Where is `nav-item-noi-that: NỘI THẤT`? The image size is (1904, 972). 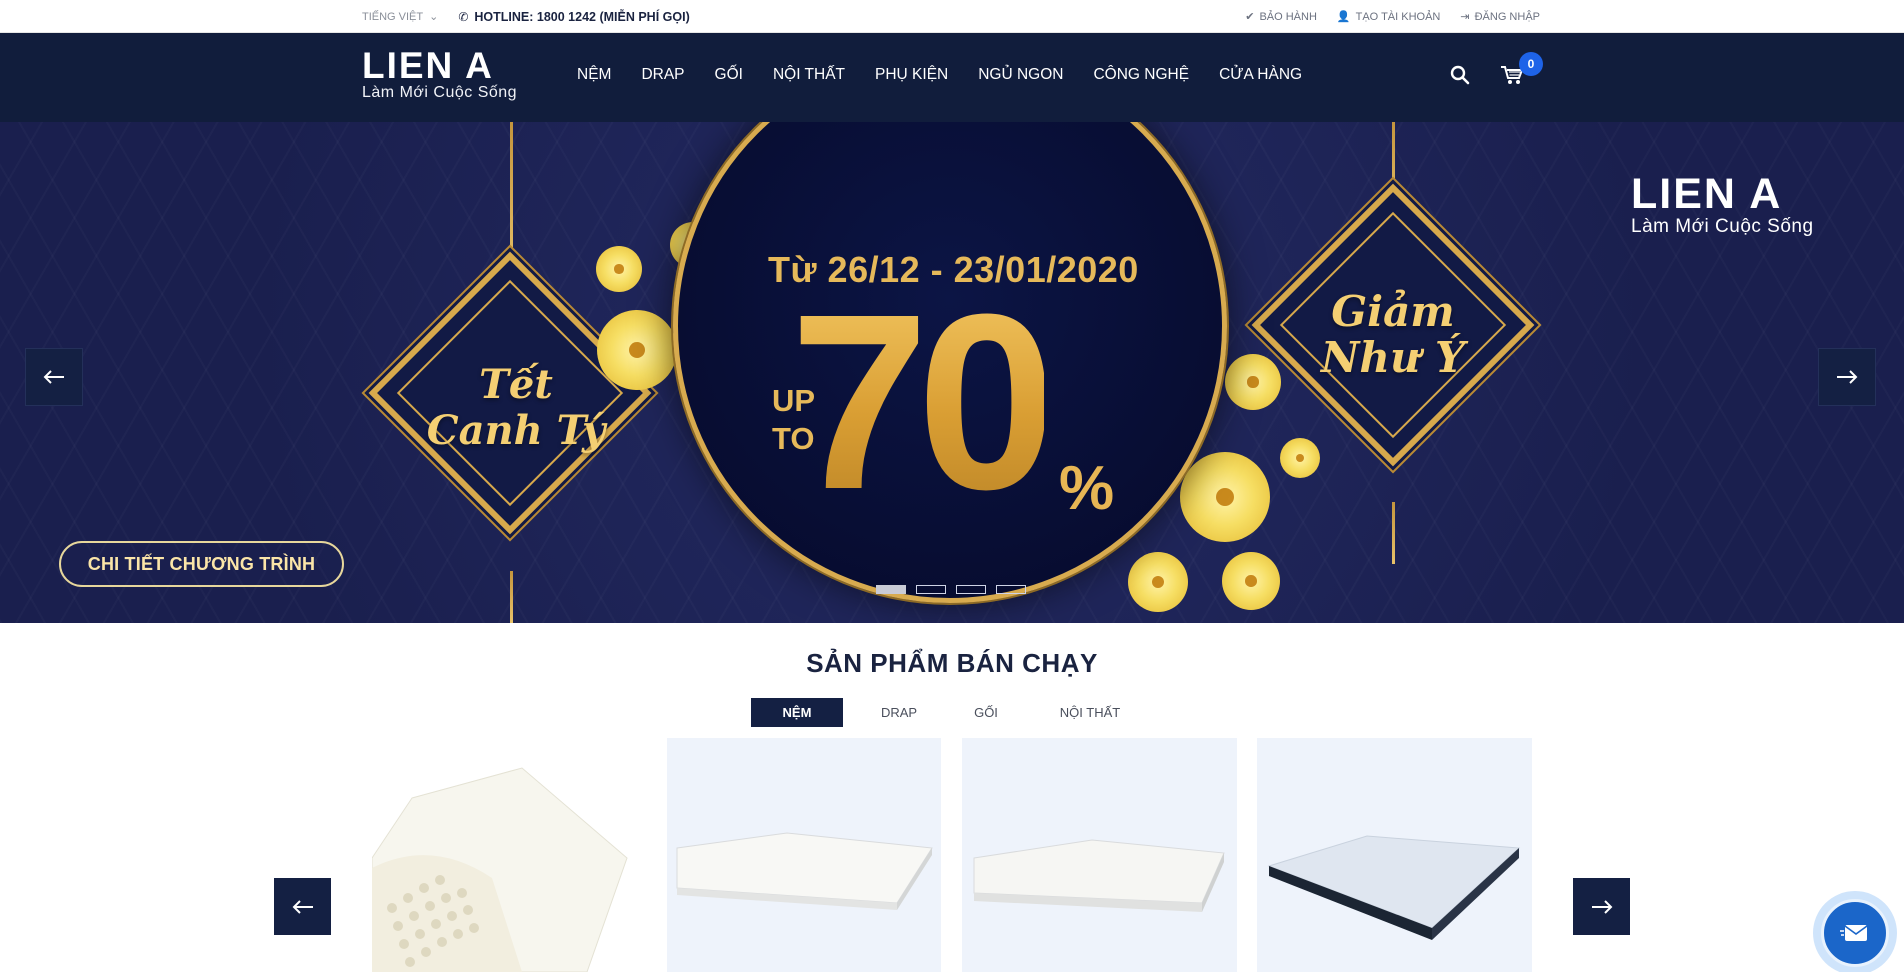
nav-item-noi-that: NỘI THẤT is located at coordinates (809, 75).